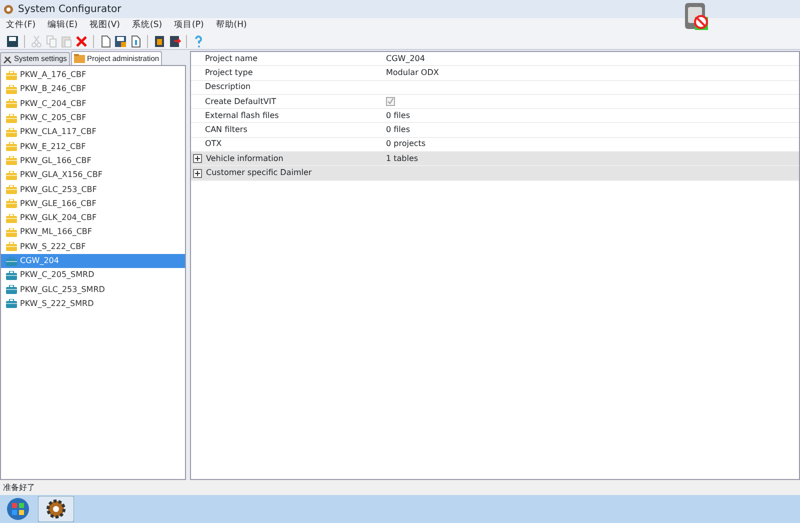  What do you see at coordinates (93, 89) in the screenshot?
I see `project-list-item: PKW_B_246_CBF` at bounding box center [93, 89].